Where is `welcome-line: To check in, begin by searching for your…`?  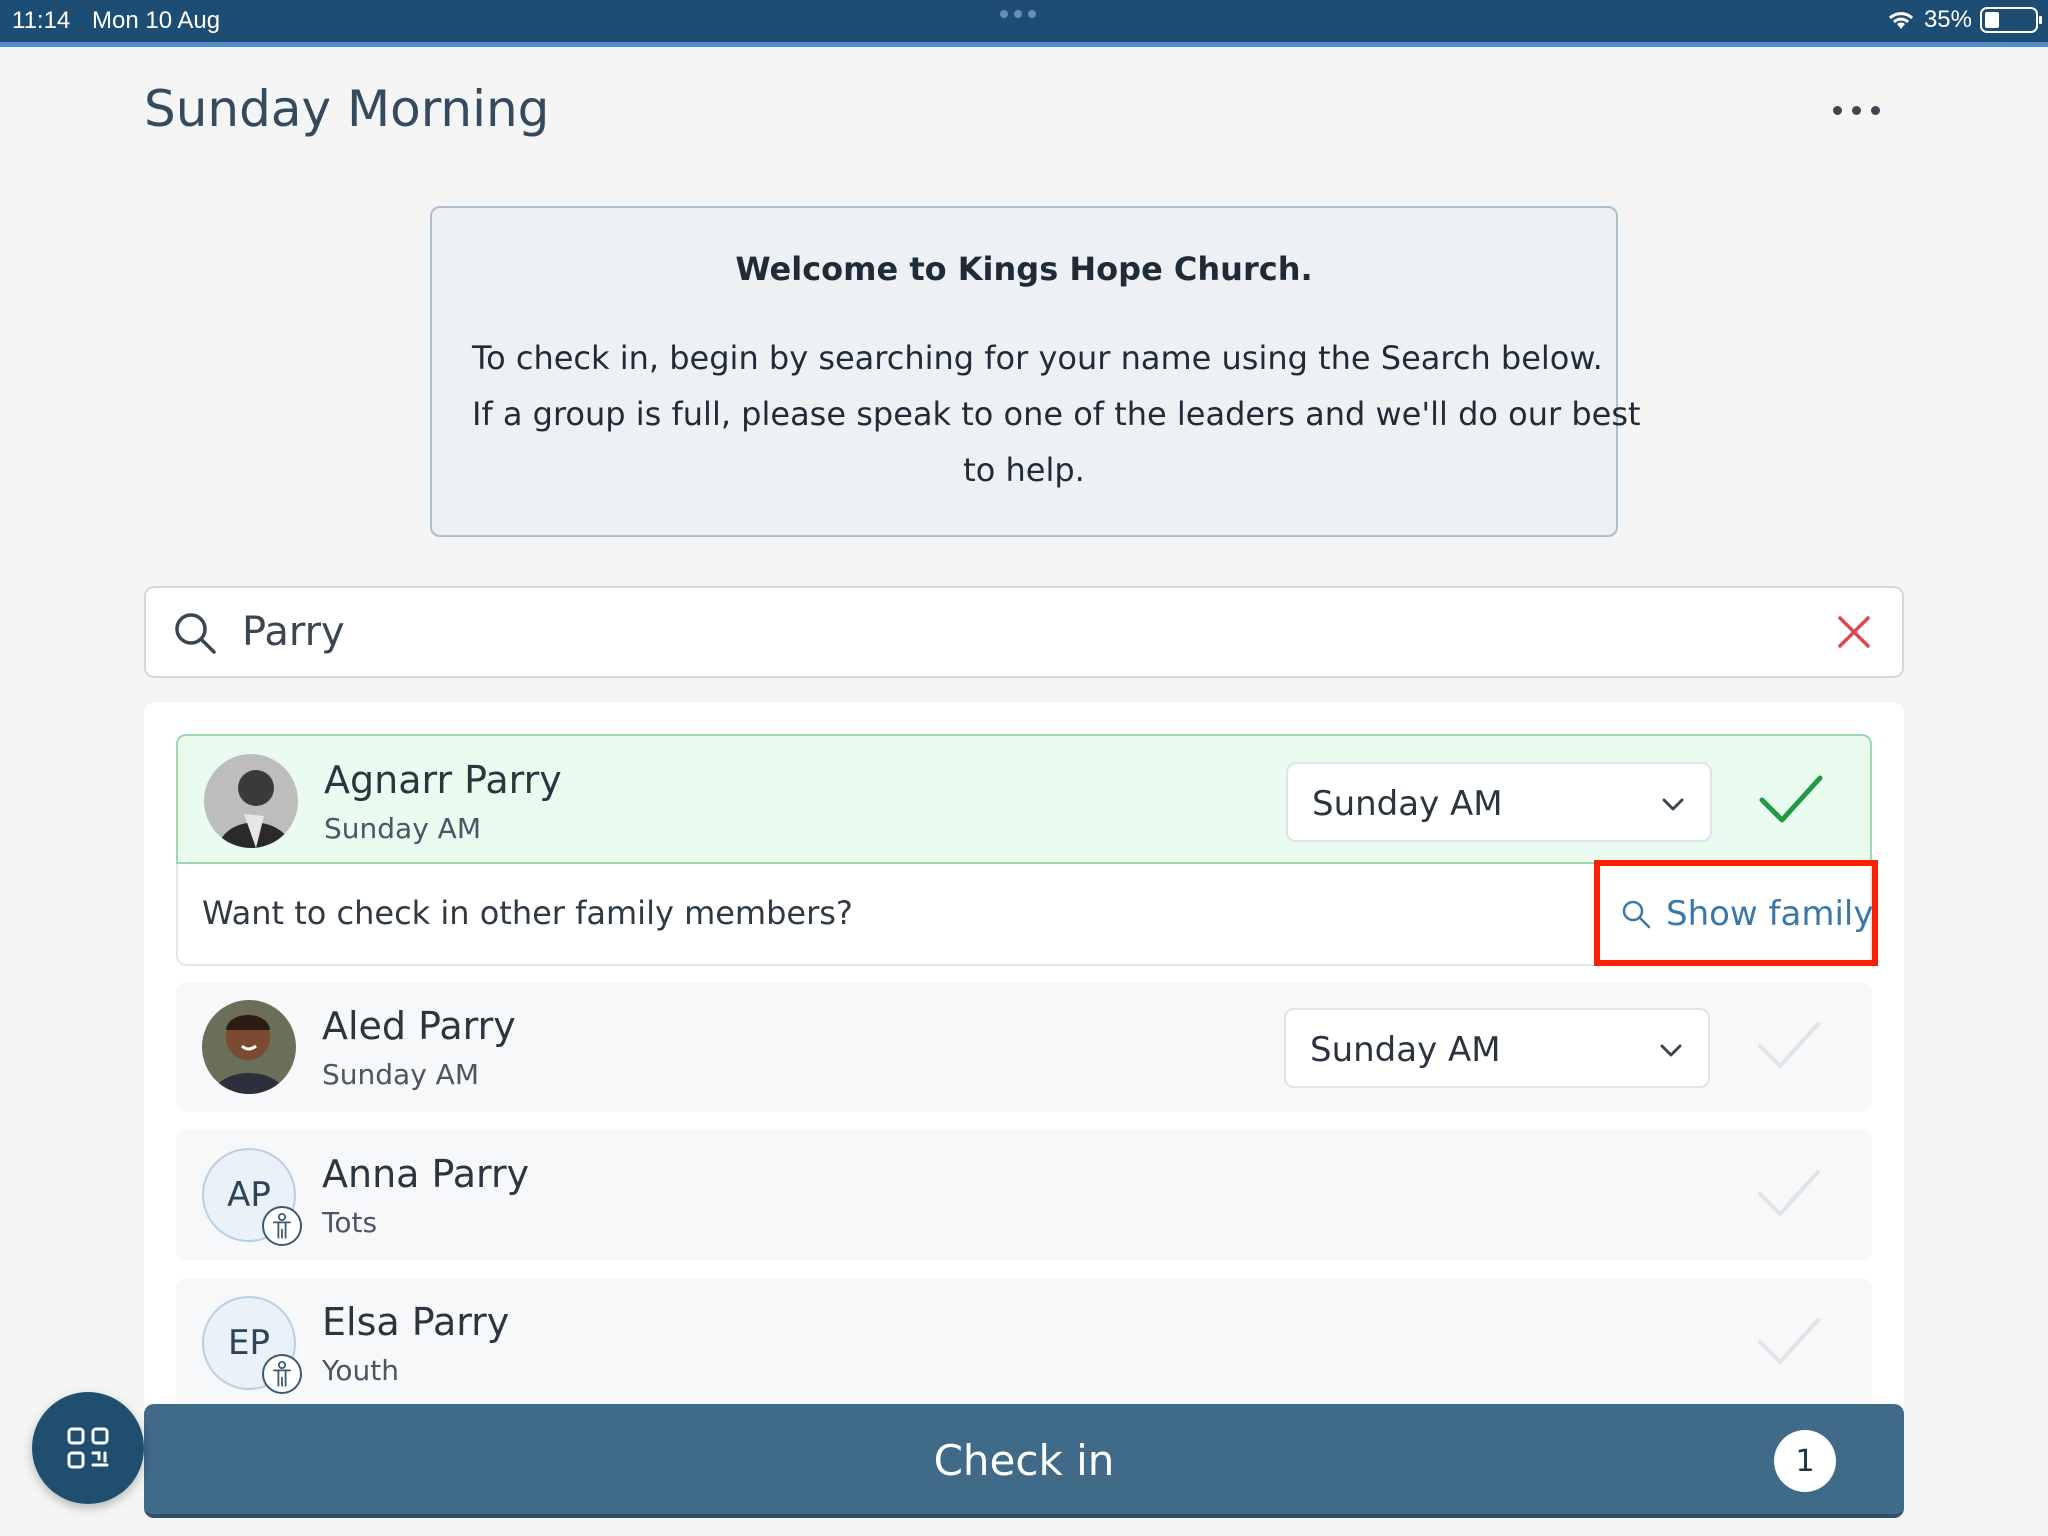
welcome-line: To check in, begin by searching for your… is located at coordinates (1037, 358).